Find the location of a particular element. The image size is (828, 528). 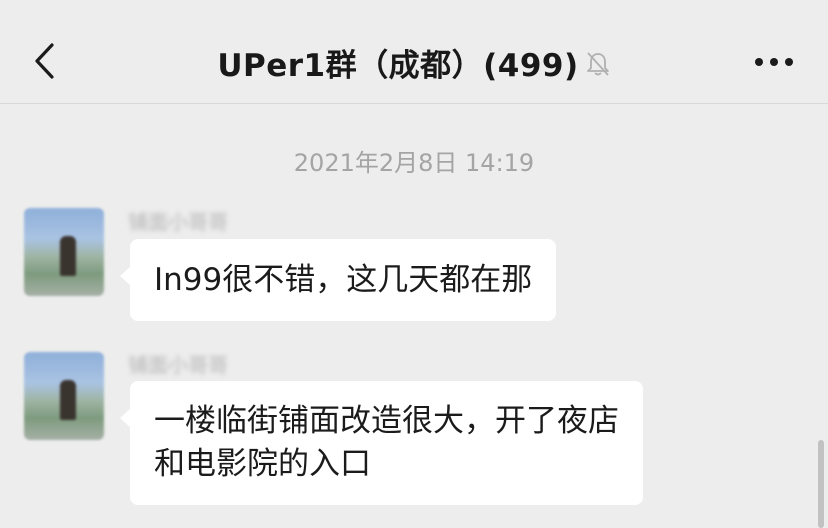

chat-title: UPer1群（成都）(499) is located at coordinates (398, 65).